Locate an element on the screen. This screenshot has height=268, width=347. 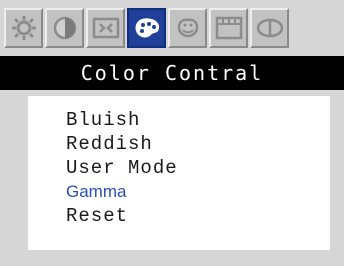
menu-item-user-mode: User Mode is located at coordinates (122, 168).